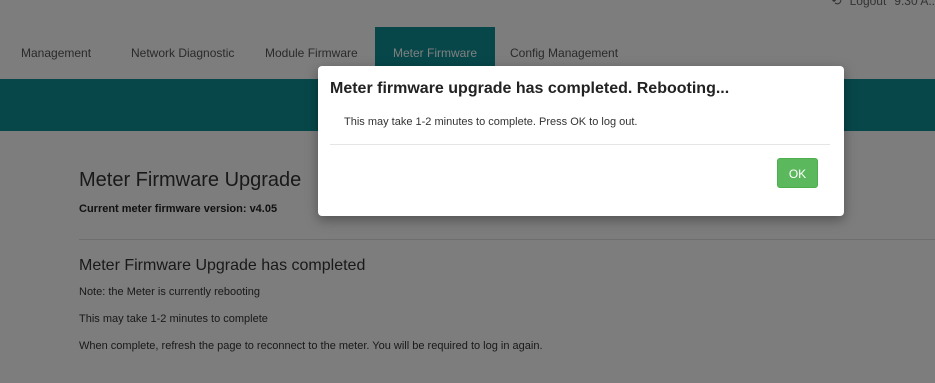 The width and height of the screenshot is (935, 383). Describe the element at coordinates (580, 144) in the screenshot. I see `modal-separator` at that location.